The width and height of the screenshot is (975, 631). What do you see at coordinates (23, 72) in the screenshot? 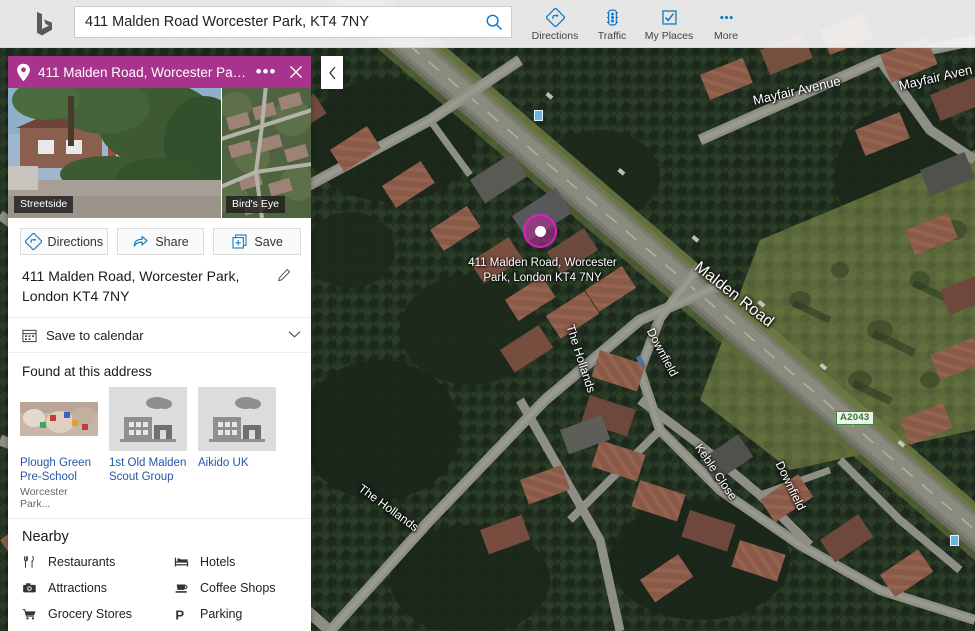
I see `map-pin-icon` at bounding box center [23, 72].